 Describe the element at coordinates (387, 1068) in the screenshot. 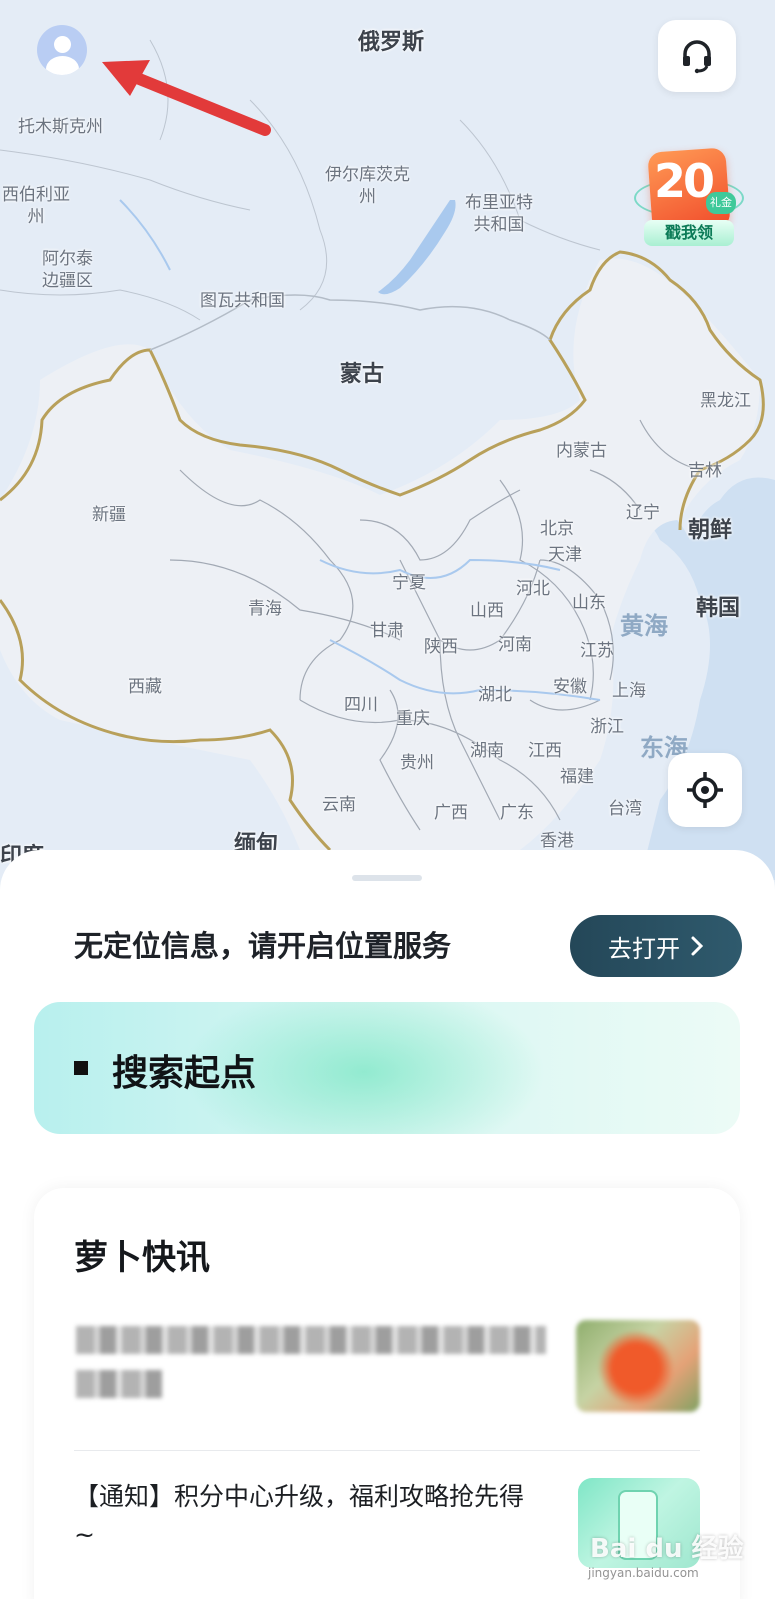

I see `search-start-field: 搜索起点` at that location.